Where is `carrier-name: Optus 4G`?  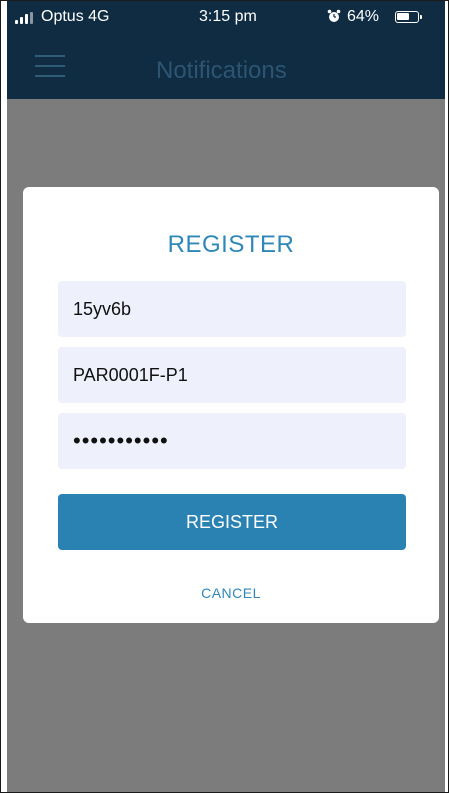 carrier-name: Optus 4G is located at coordinates (75, 16).